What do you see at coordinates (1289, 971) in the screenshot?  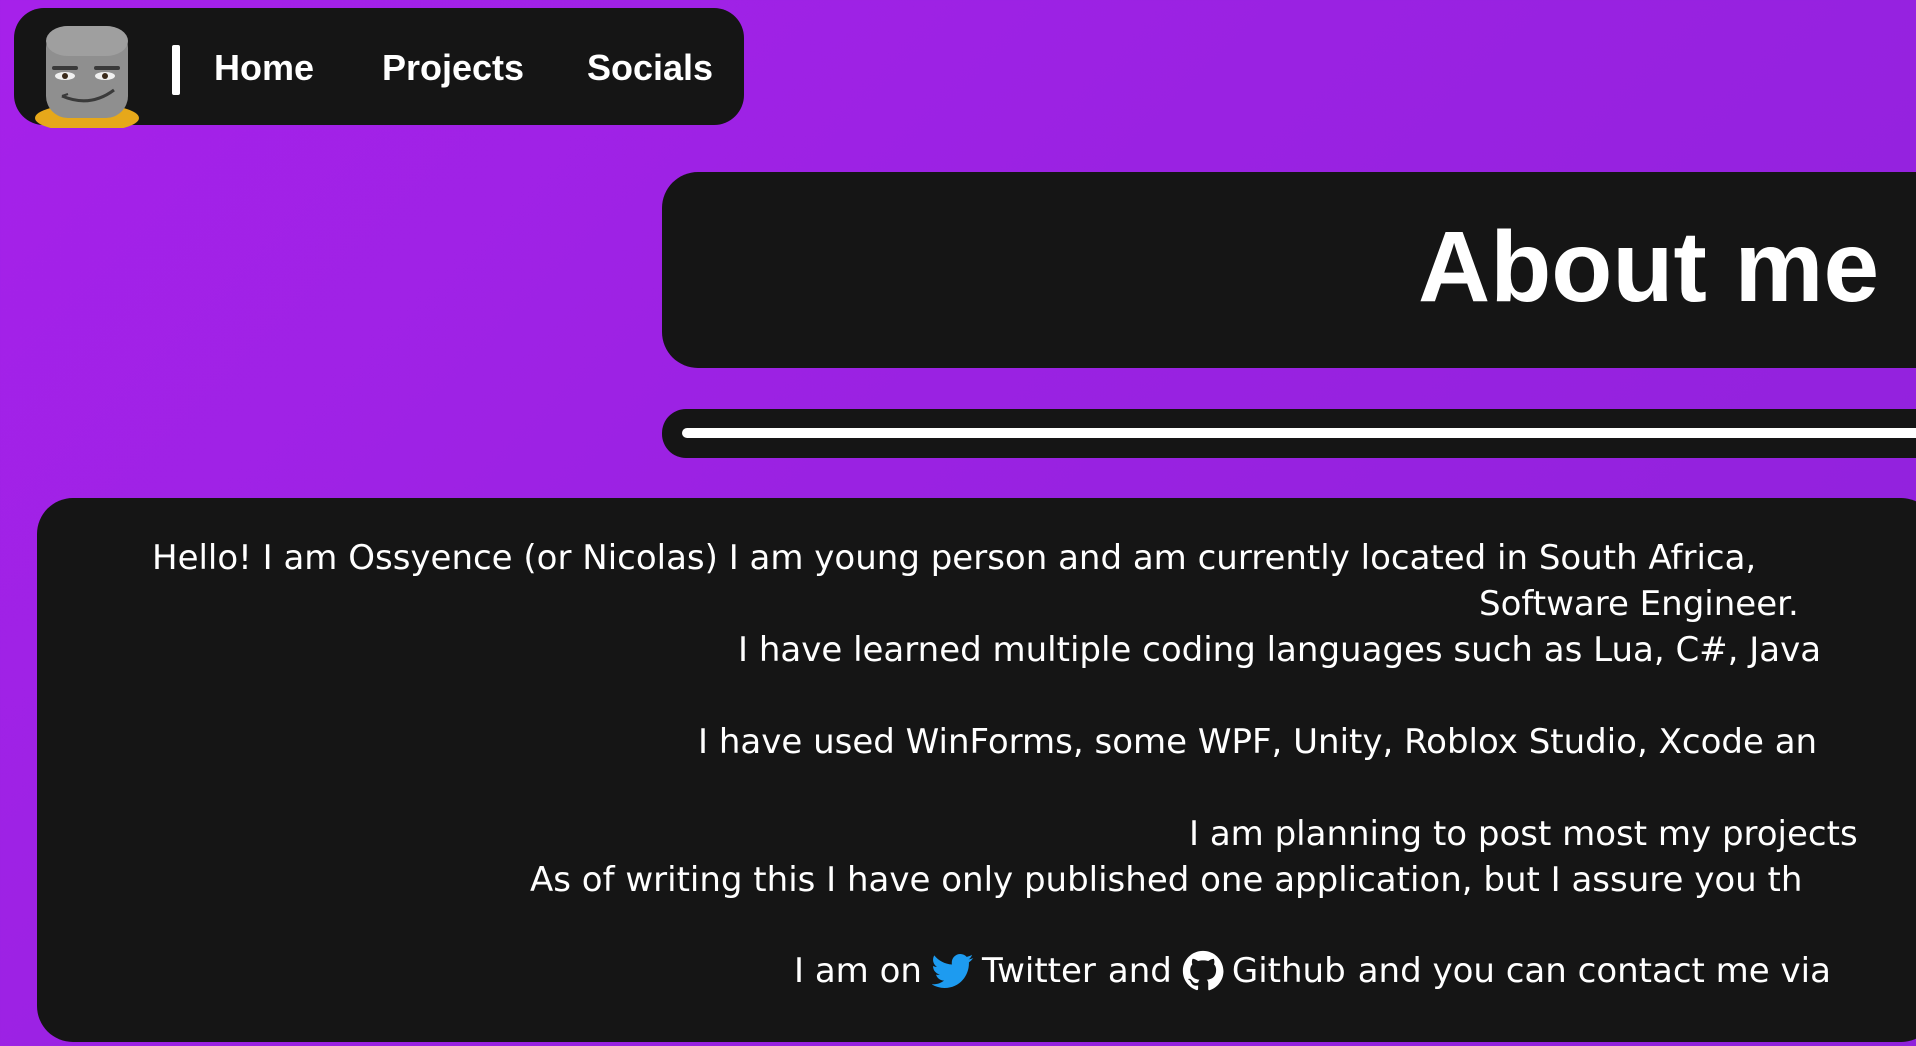 I see `github-link: Github` at bounding box center [1289, 971].